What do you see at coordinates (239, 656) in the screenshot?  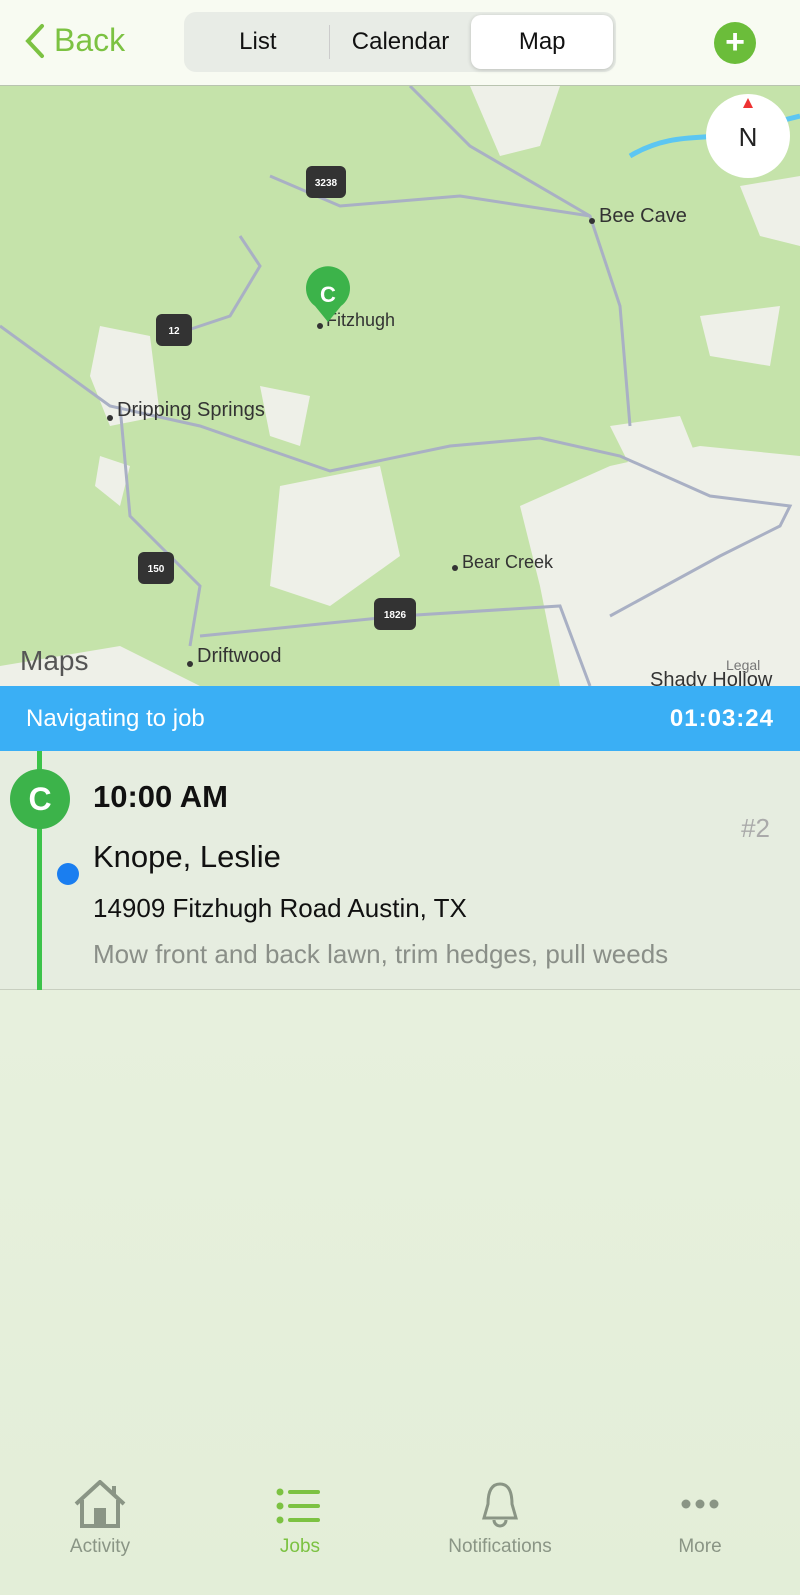 I see `place-driftwood: Driftwood` at bounding box center [239, 656].